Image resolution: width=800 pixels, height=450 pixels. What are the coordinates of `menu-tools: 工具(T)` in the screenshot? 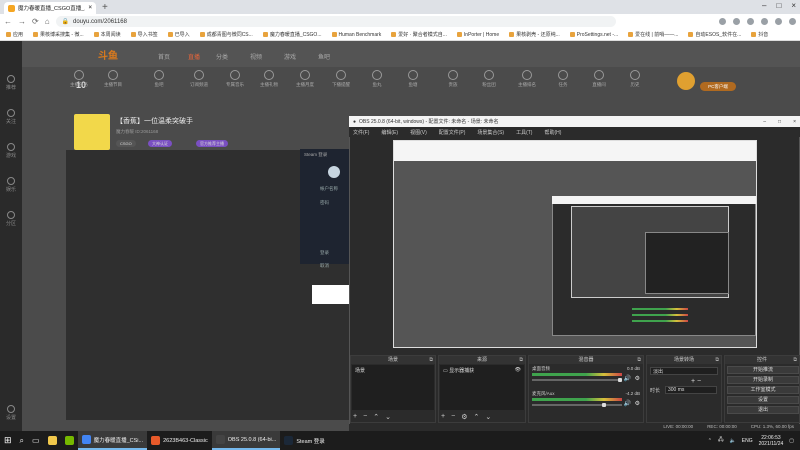 It's located at (524, 132).